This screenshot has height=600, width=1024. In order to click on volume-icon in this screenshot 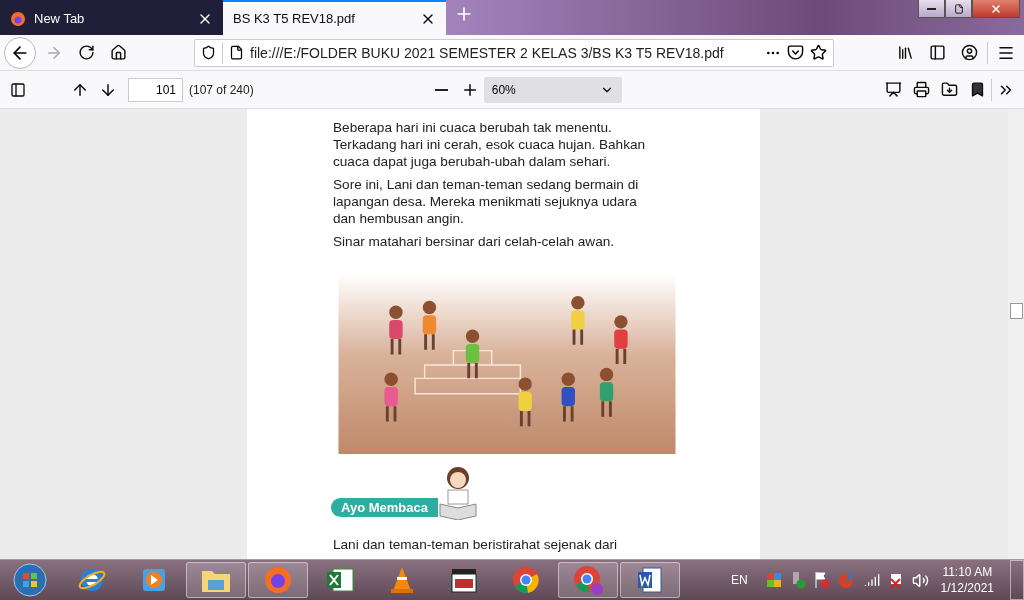, I will do `click(920, 580)`.